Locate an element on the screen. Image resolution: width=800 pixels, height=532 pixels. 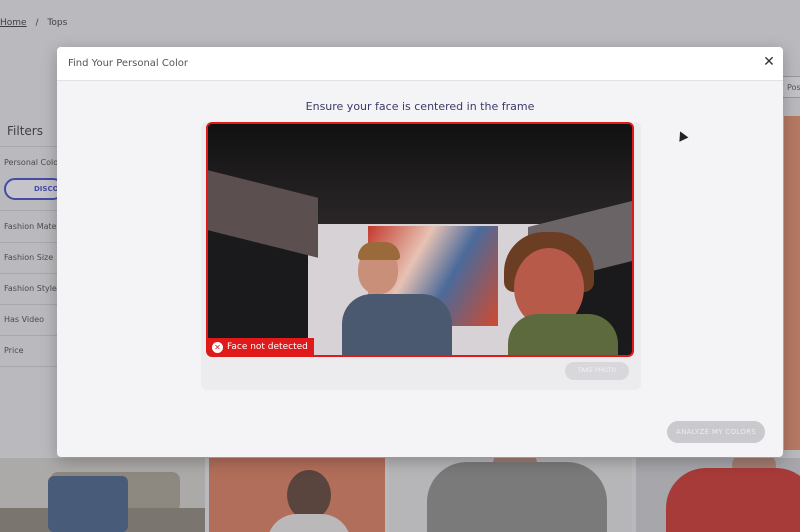
modal-header: Find Your Personal Color ✕ is located at coordinates (420, 64).